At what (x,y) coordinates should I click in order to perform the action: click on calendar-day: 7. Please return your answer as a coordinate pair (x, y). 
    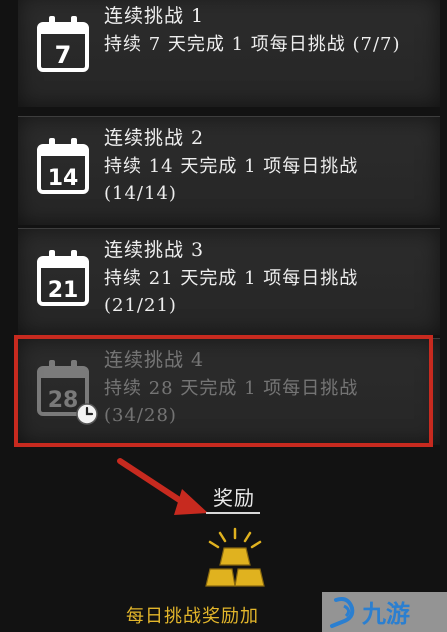
    Looking at the image, I should click on (63, 55).